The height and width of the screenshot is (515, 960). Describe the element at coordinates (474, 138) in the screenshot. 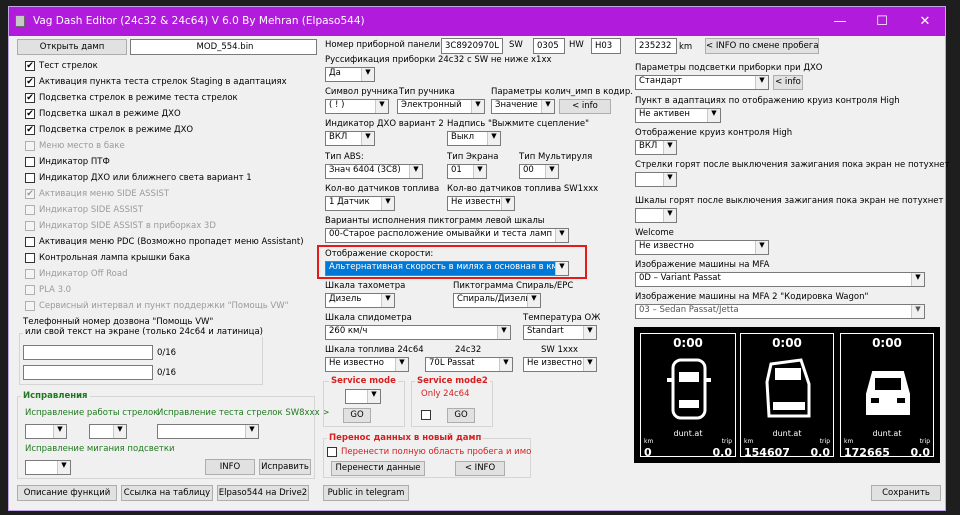

I see `clutch-select: Выкл ▼` at that location.